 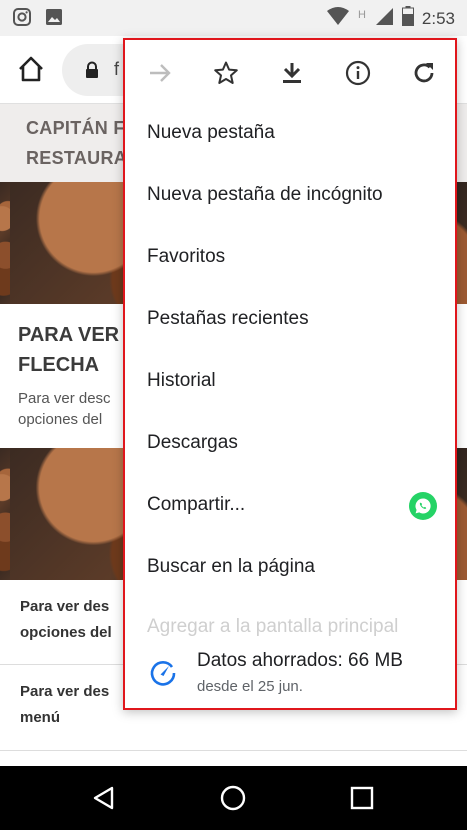 I want to click on battery-icon, so click(x=407, y=18).